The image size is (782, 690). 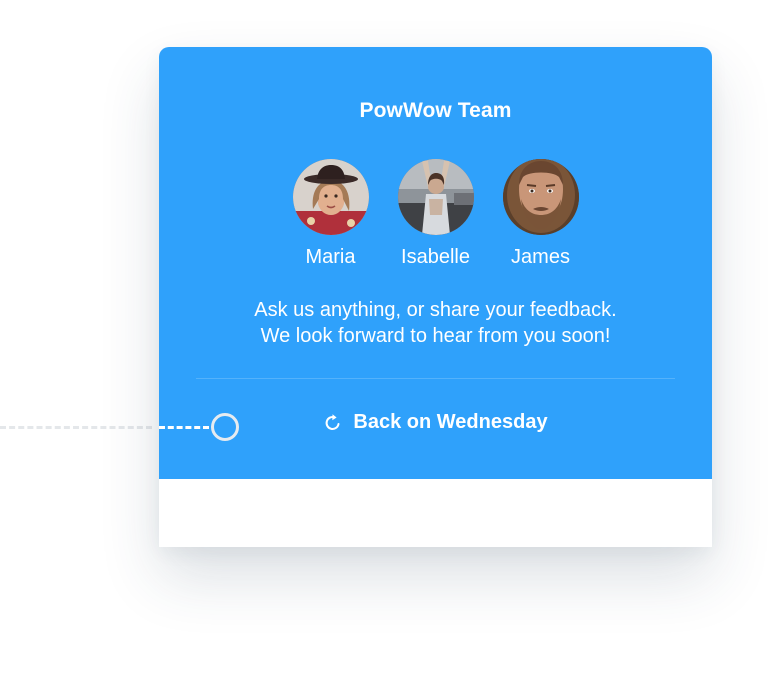 What do you see at coordinates (435, 513) in the screenshot?
I see `widget-body` at bounding box center [435, 513].